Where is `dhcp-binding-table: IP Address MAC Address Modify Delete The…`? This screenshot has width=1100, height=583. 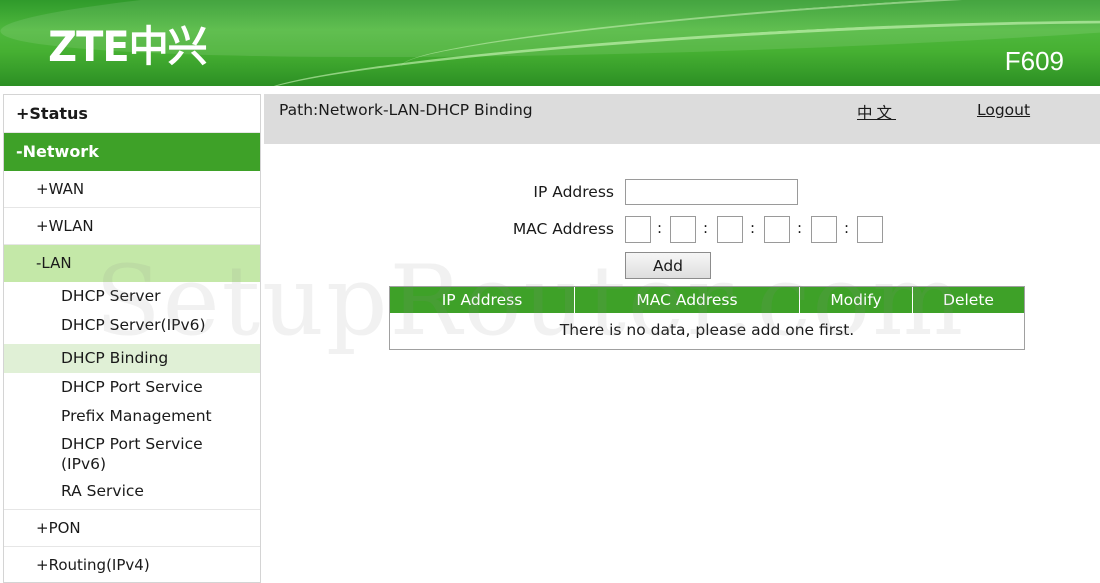 dhcp-binding-table: IP Address MAC Address Modify Delete The… is located at coordinates (707, 318).